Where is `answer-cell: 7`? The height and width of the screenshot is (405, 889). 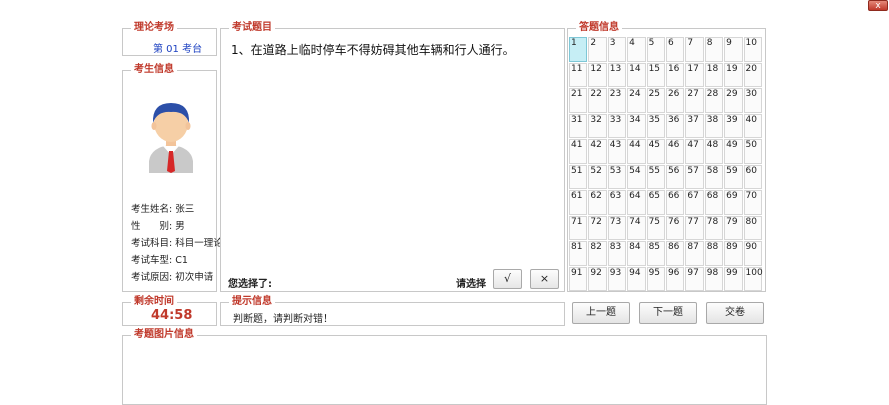 answer-cell: 7 is located at coordinates (694, 49).